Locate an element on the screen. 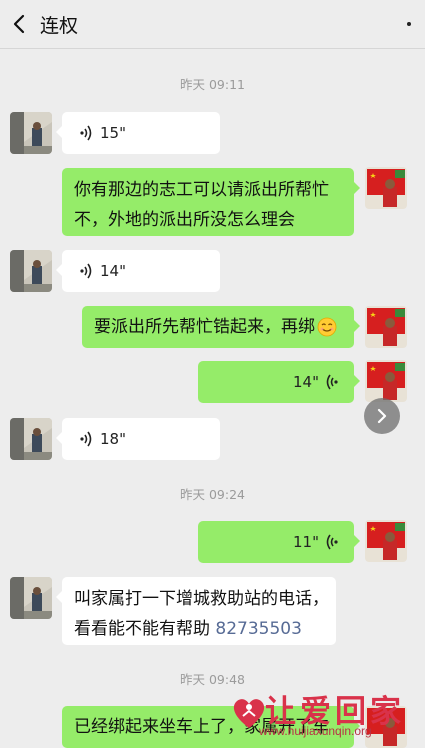  text-message: 要派出所先帮忙锆起来，再绑 is located at coordinates (221, 327).